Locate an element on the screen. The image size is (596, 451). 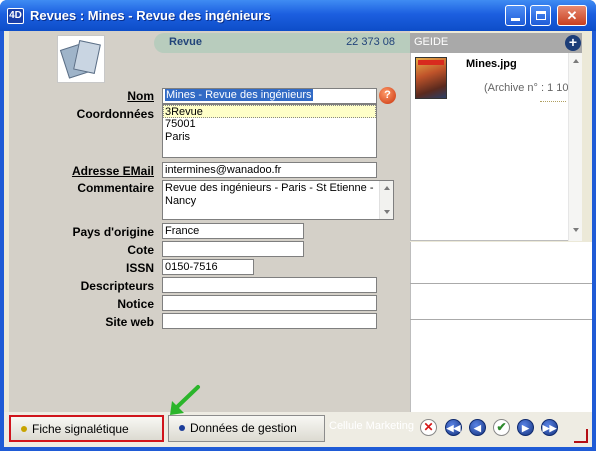
coordonnees-line-1: 3Revue is located at coordinates (269, 111).